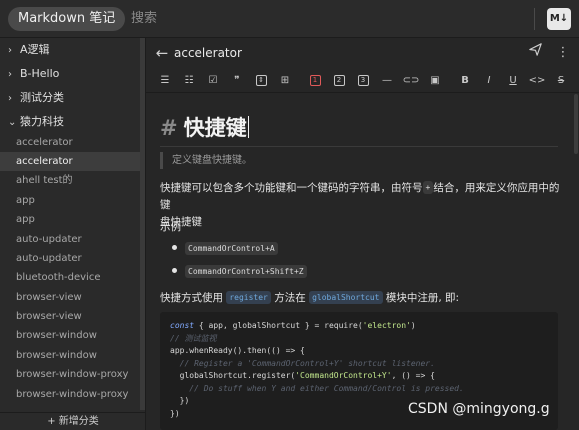  Describe the element at coordinates (248, 297) in the screenshot. I see `inline-code: register` at that location.